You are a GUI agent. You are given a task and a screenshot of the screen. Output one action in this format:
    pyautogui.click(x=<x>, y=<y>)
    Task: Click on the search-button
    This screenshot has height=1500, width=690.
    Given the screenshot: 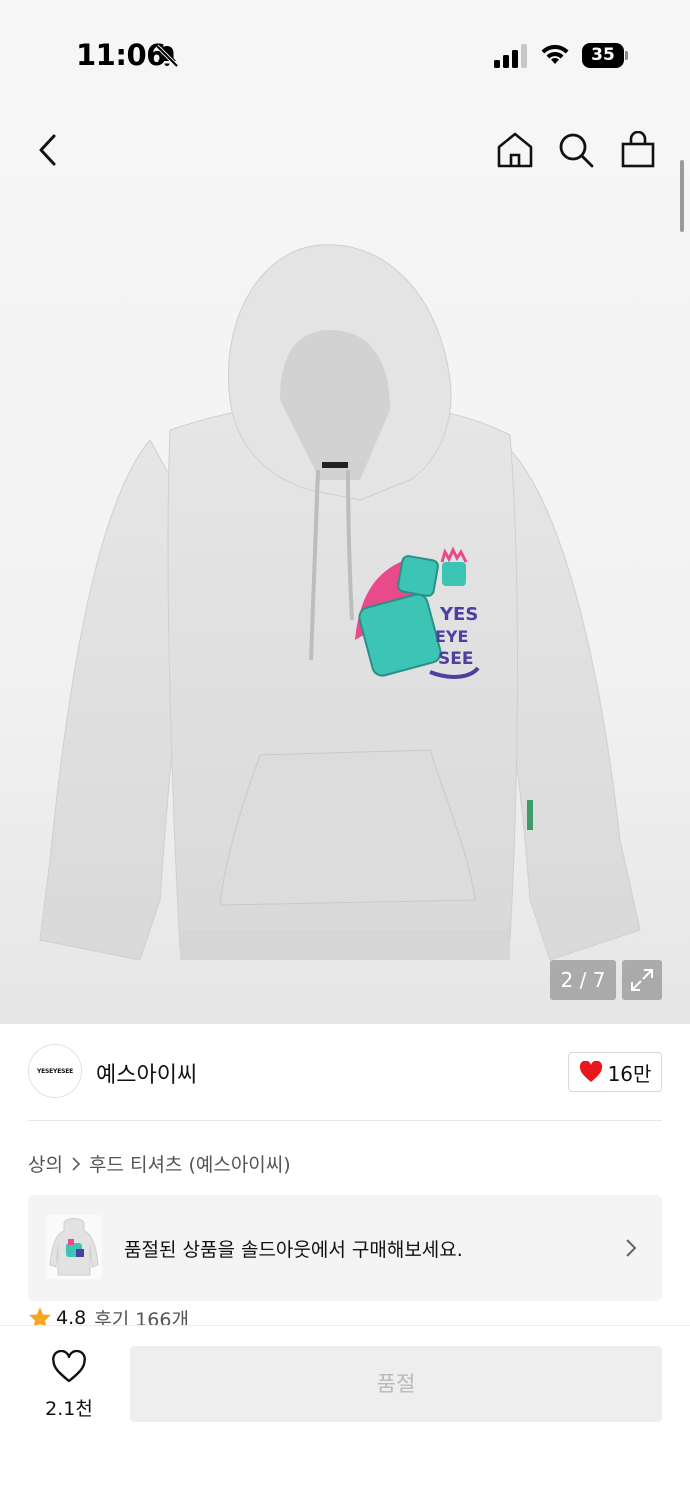 What is the action you would take?
    pyautogui.click(x=576, y=150)
    